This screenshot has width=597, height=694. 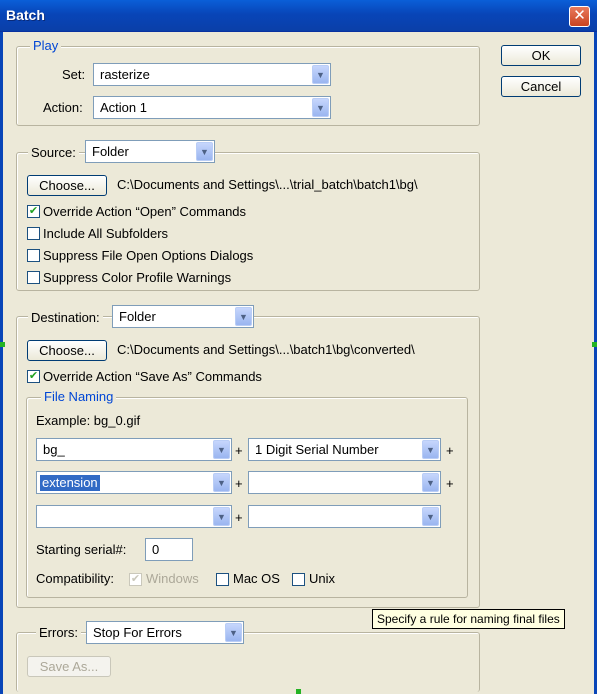 I want to click on action-label: Action:, so click(x=63, y=107).